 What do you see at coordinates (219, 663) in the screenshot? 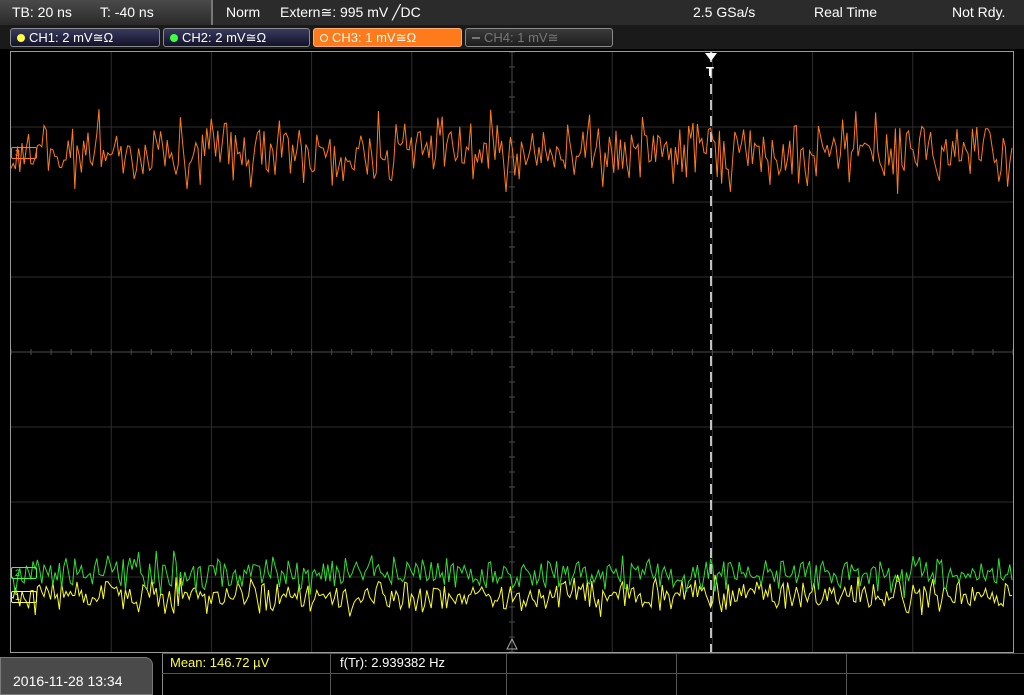
I see `mean-measurement: Mean: 146.72 µV` at bounding box center [219, 663].